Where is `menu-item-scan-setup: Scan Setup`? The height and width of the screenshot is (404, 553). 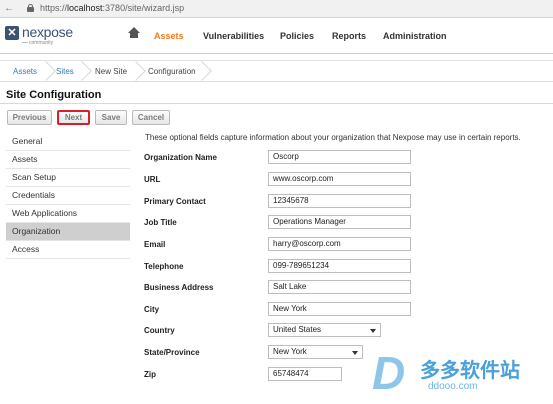
menu-item-scan-setup: Scan Setup is located at coordinates (68, 178).